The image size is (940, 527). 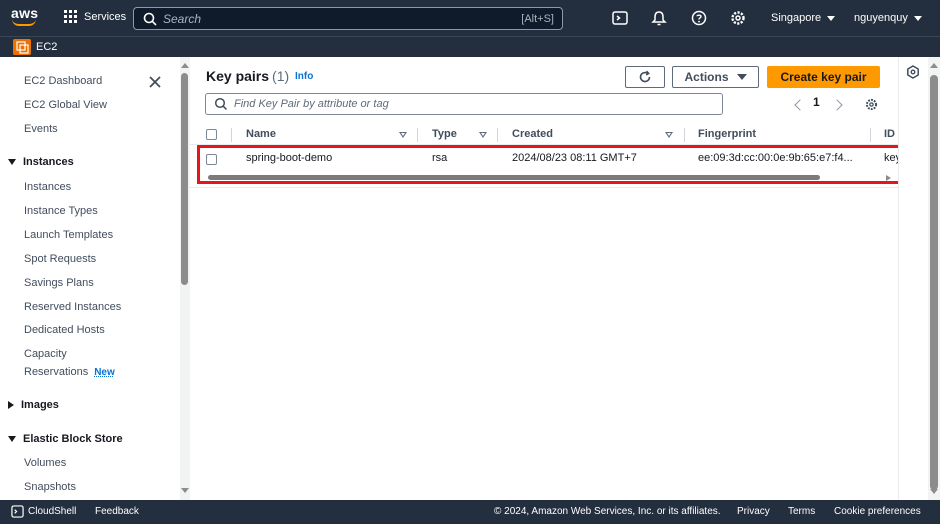 What do you see at coordinates (440, 158) in the screenshot?
I see `cell-type: rsa` at bounding box center [440, 158].